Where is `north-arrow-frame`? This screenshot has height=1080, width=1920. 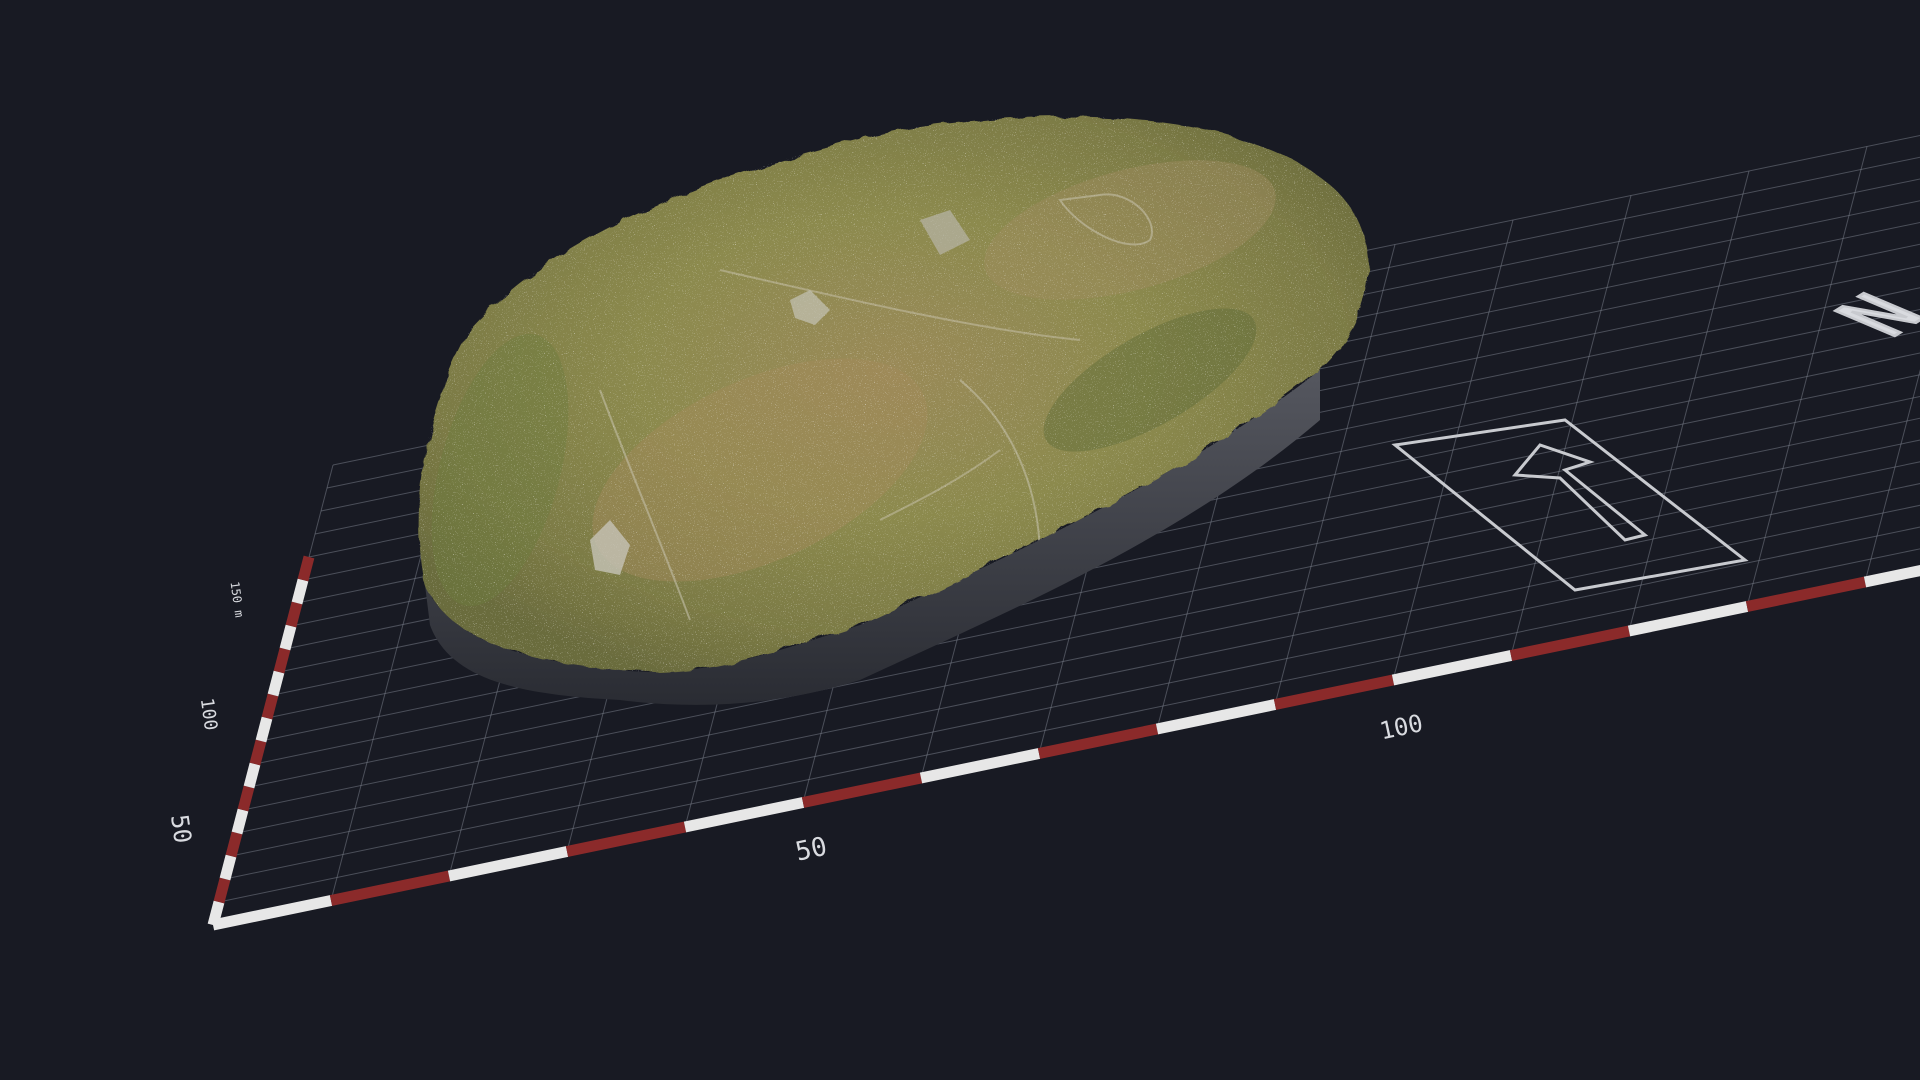 north-arrow-frame is located at coordinates (1570, 505).